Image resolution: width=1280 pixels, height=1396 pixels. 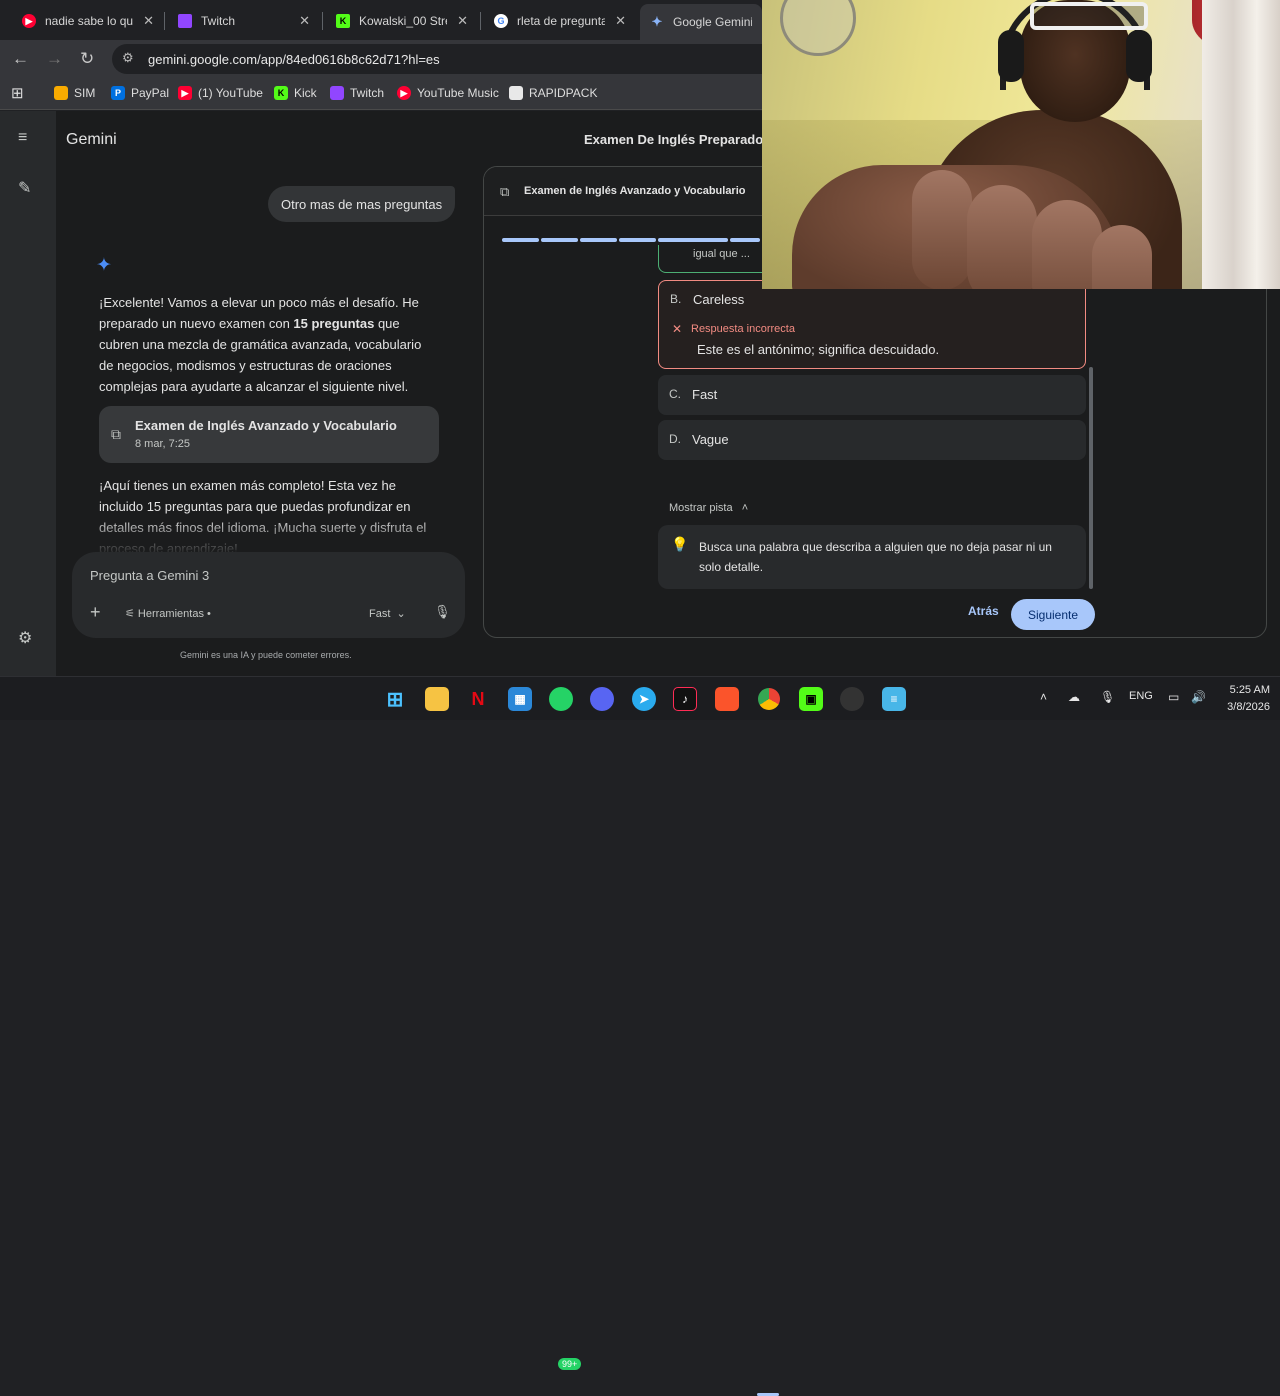 What do you see at coordinates (872, 395) in the screenshot?
I see `answer-option-c: C. Fast` at bounding box center [872, 395].